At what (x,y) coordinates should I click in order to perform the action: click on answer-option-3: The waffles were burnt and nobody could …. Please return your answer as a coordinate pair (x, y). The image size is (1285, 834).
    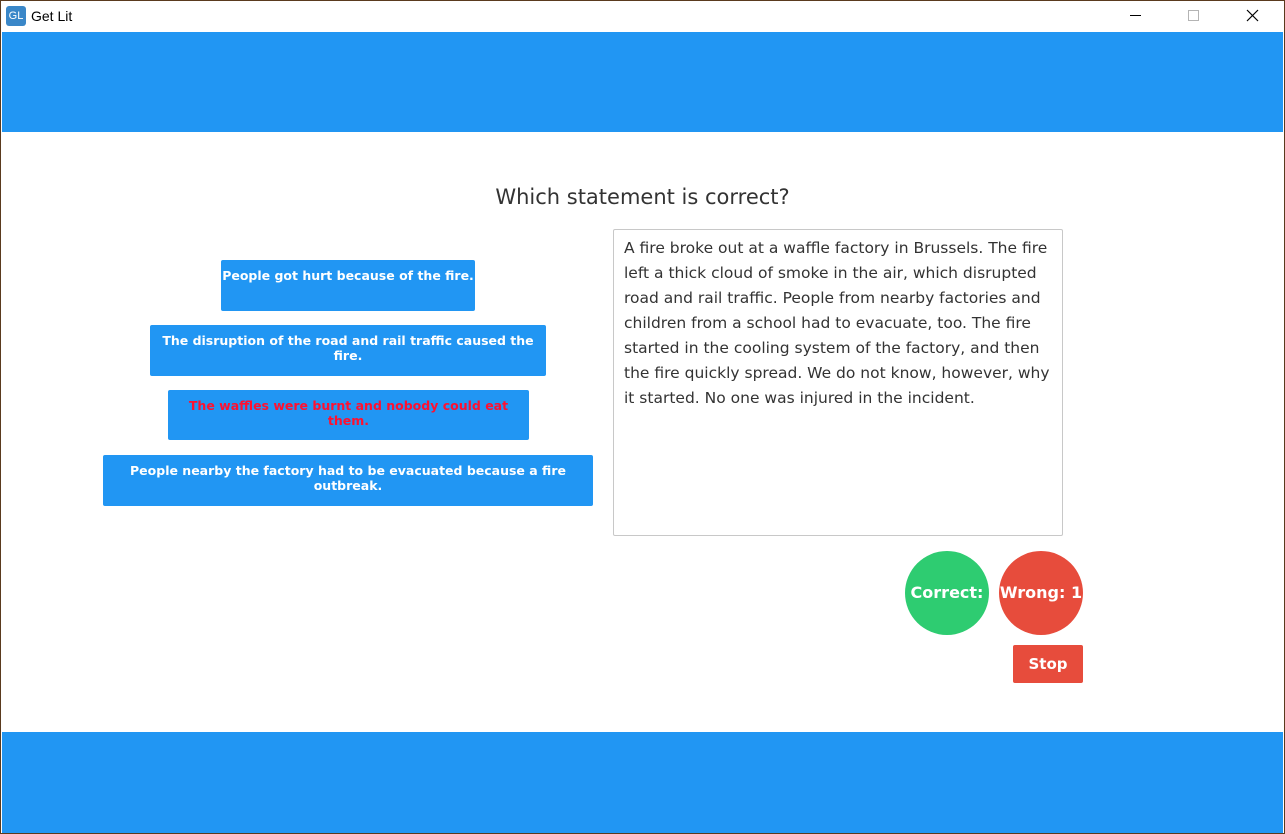
    Looking at the image, I should click on (348, 415).